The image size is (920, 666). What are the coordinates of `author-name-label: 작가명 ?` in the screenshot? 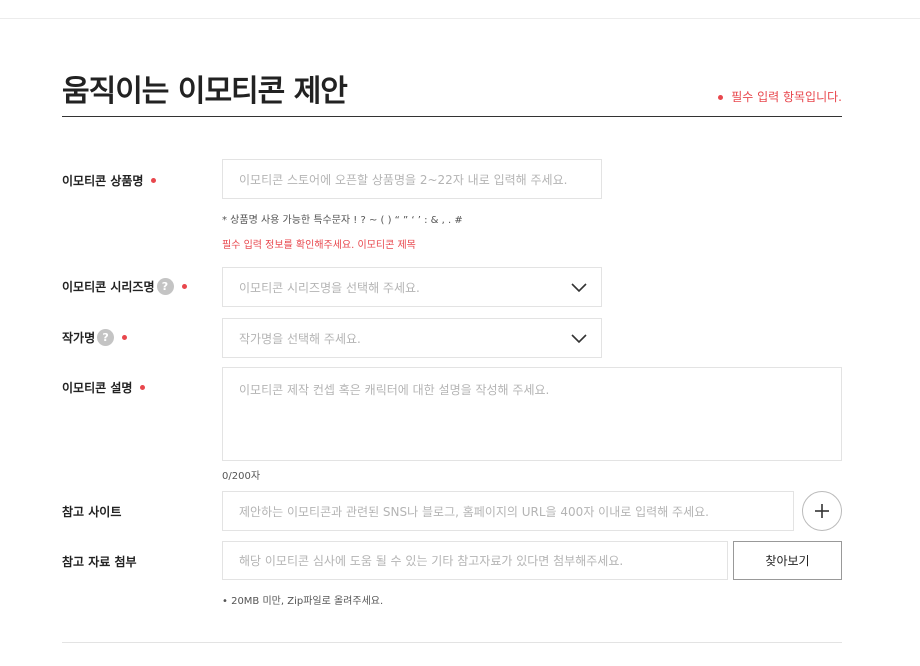 It's located at (95, 337).